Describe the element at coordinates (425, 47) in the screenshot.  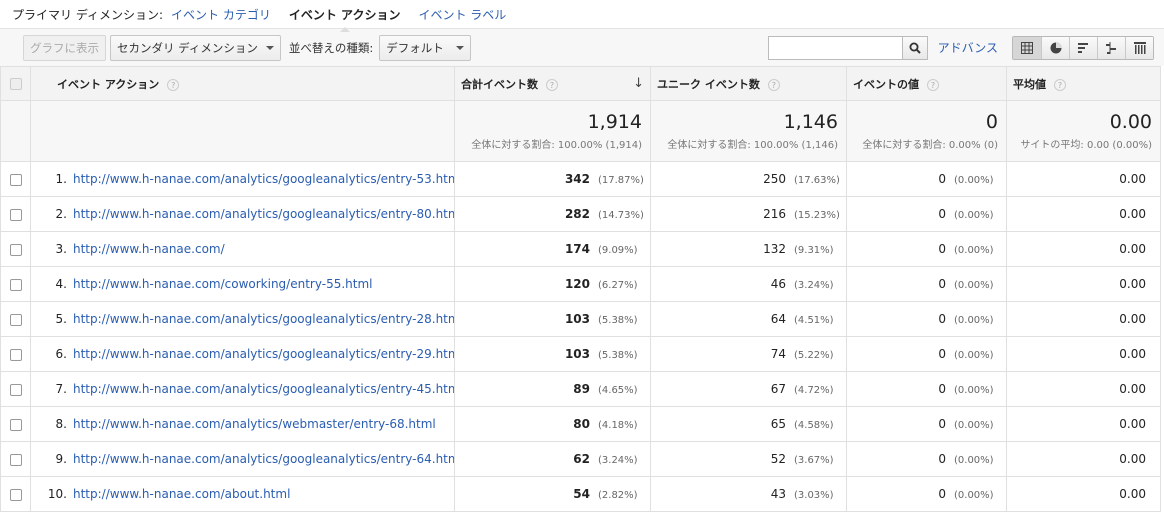
I see `sort-type-dropdown: デフォルト` at that location.